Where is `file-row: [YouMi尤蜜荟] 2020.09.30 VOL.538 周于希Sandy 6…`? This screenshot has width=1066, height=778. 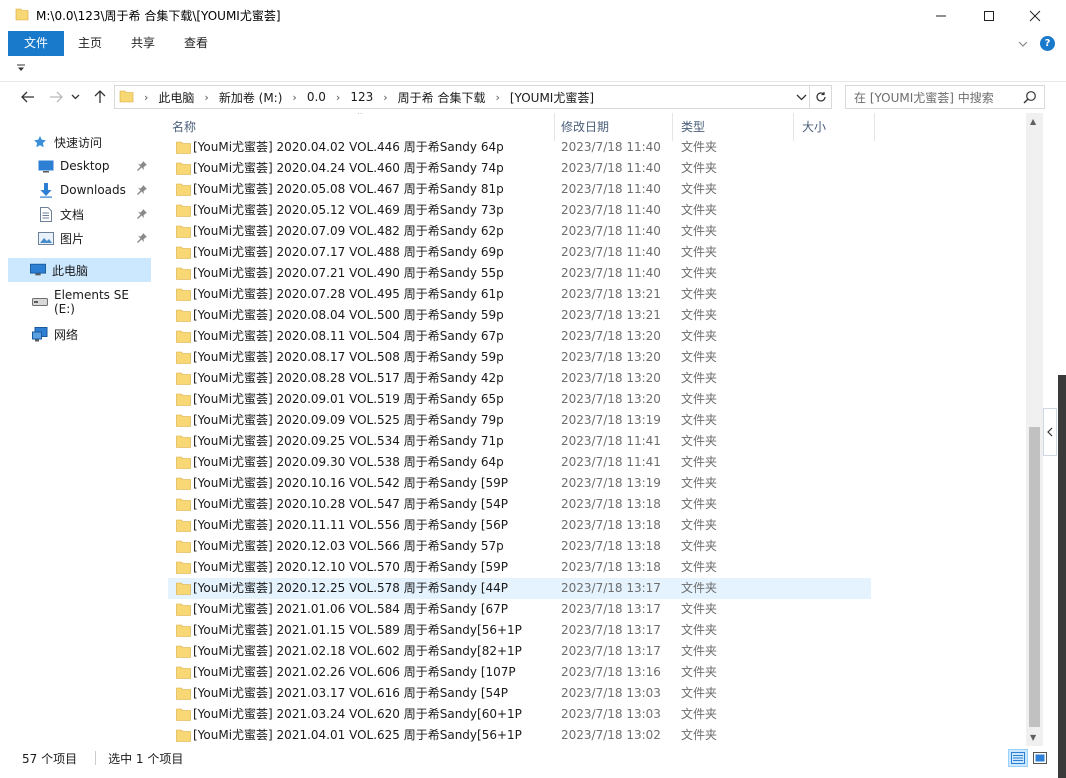 file-row: [YouMi尤蜜荟] 2020.09.30 VOL.538 周于希Sandy 6… is located at coordinates (519, 462).